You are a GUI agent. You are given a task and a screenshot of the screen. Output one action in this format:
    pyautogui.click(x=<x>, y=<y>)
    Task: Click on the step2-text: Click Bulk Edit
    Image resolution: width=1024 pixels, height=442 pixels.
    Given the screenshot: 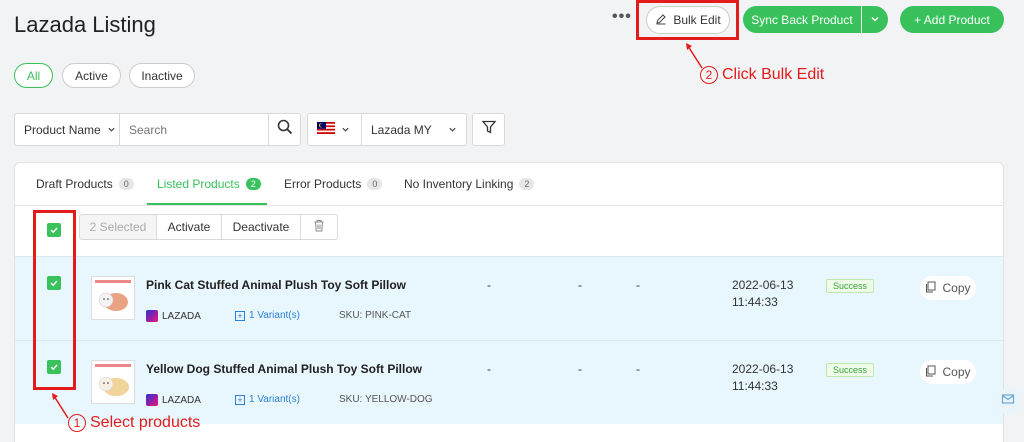 What is the action you would take?
    pyautogui.click(x=773, y=74)
    